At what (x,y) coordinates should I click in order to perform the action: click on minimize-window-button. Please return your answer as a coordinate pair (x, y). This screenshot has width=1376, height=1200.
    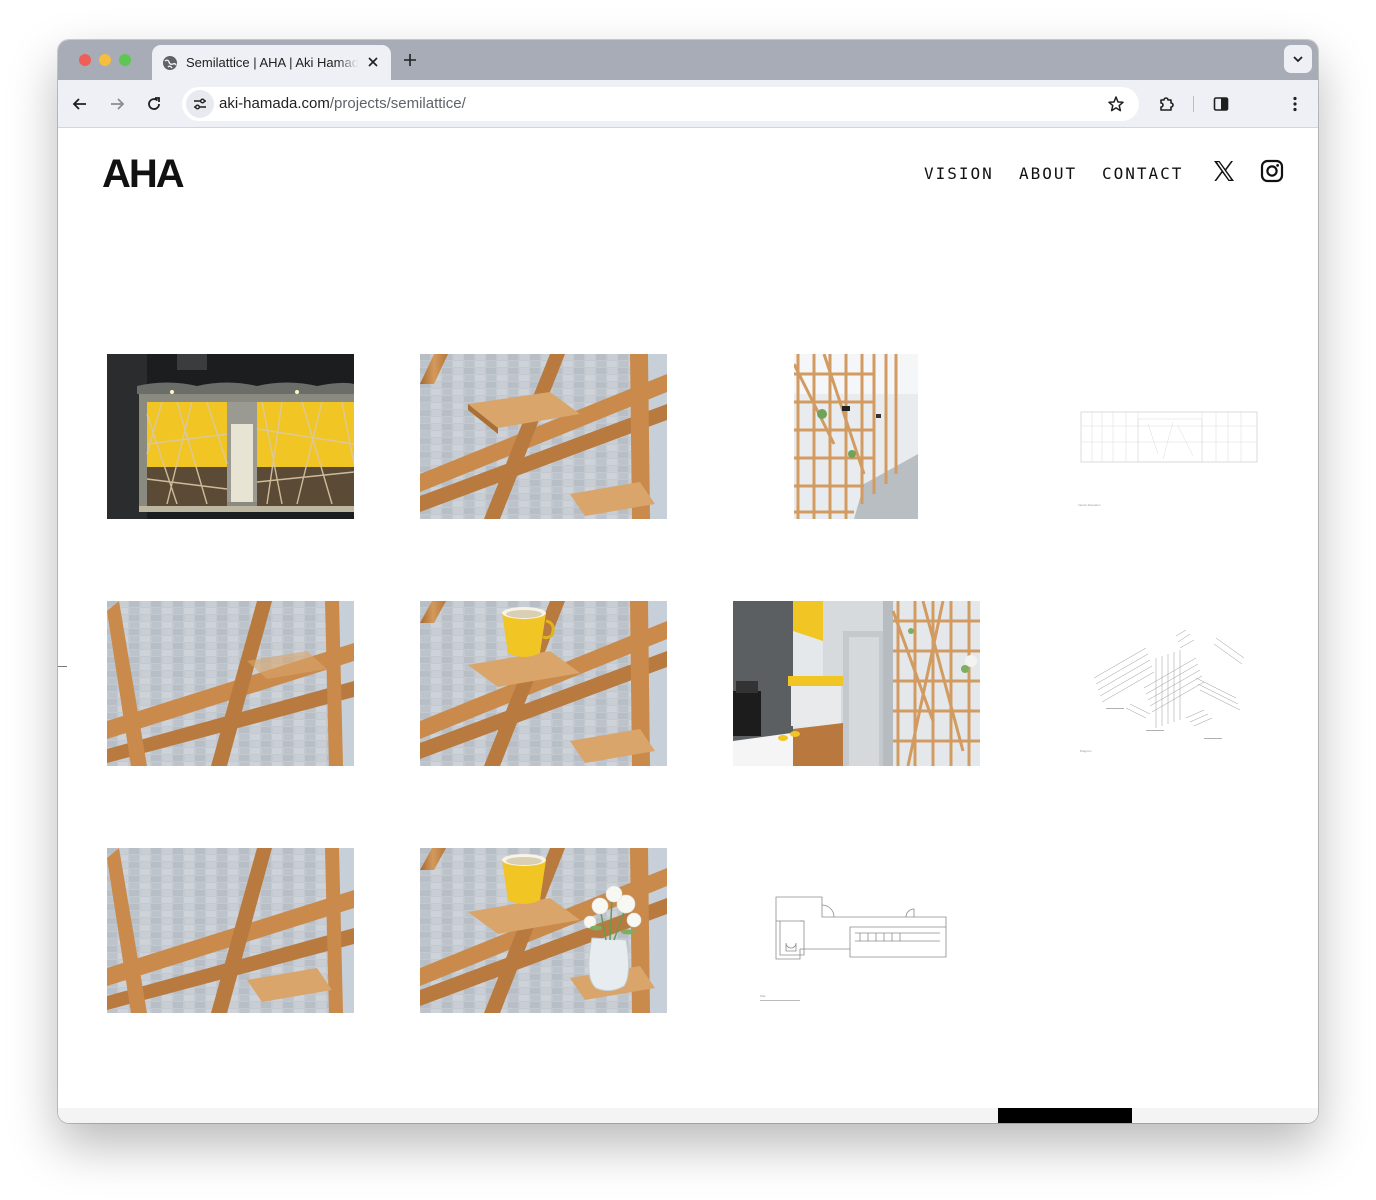
    Looking at the image, I should click on (105, 60).